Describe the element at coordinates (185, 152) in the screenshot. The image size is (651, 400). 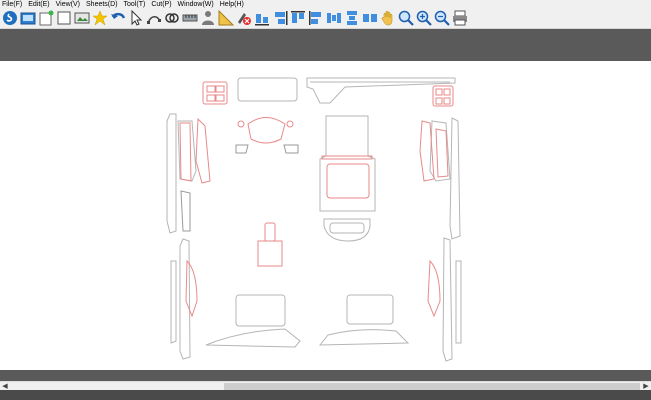
I see `left-door-red` at that location.